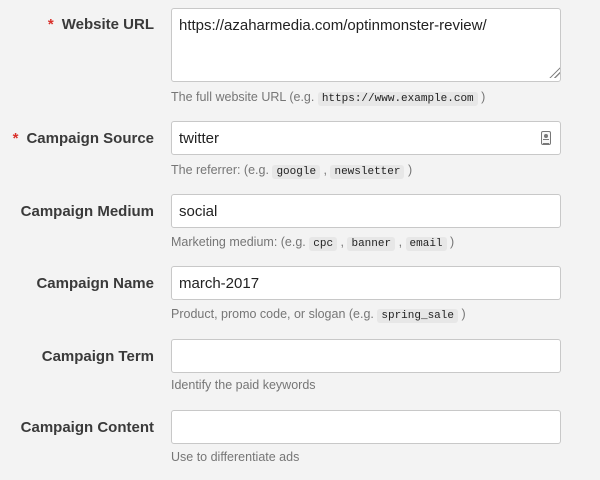  Describe the element at coordinates (366, 356) in the screenshot. I see `campaign-term-input` at that location.